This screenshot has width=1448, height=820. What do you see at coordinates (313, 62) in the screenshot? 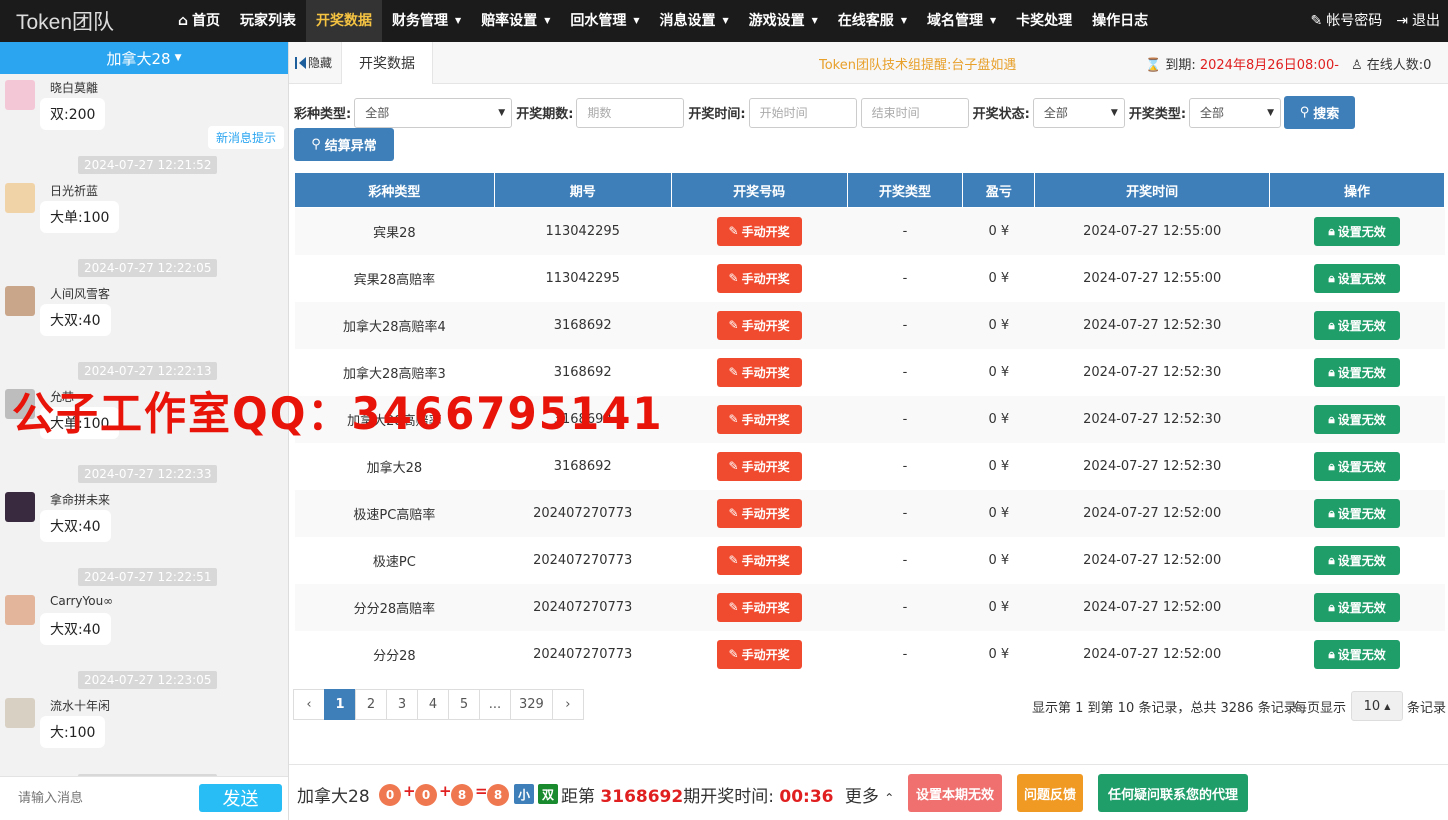
I see `hide-sidebar-button: 隐藏` at bounding box center [313, 62].